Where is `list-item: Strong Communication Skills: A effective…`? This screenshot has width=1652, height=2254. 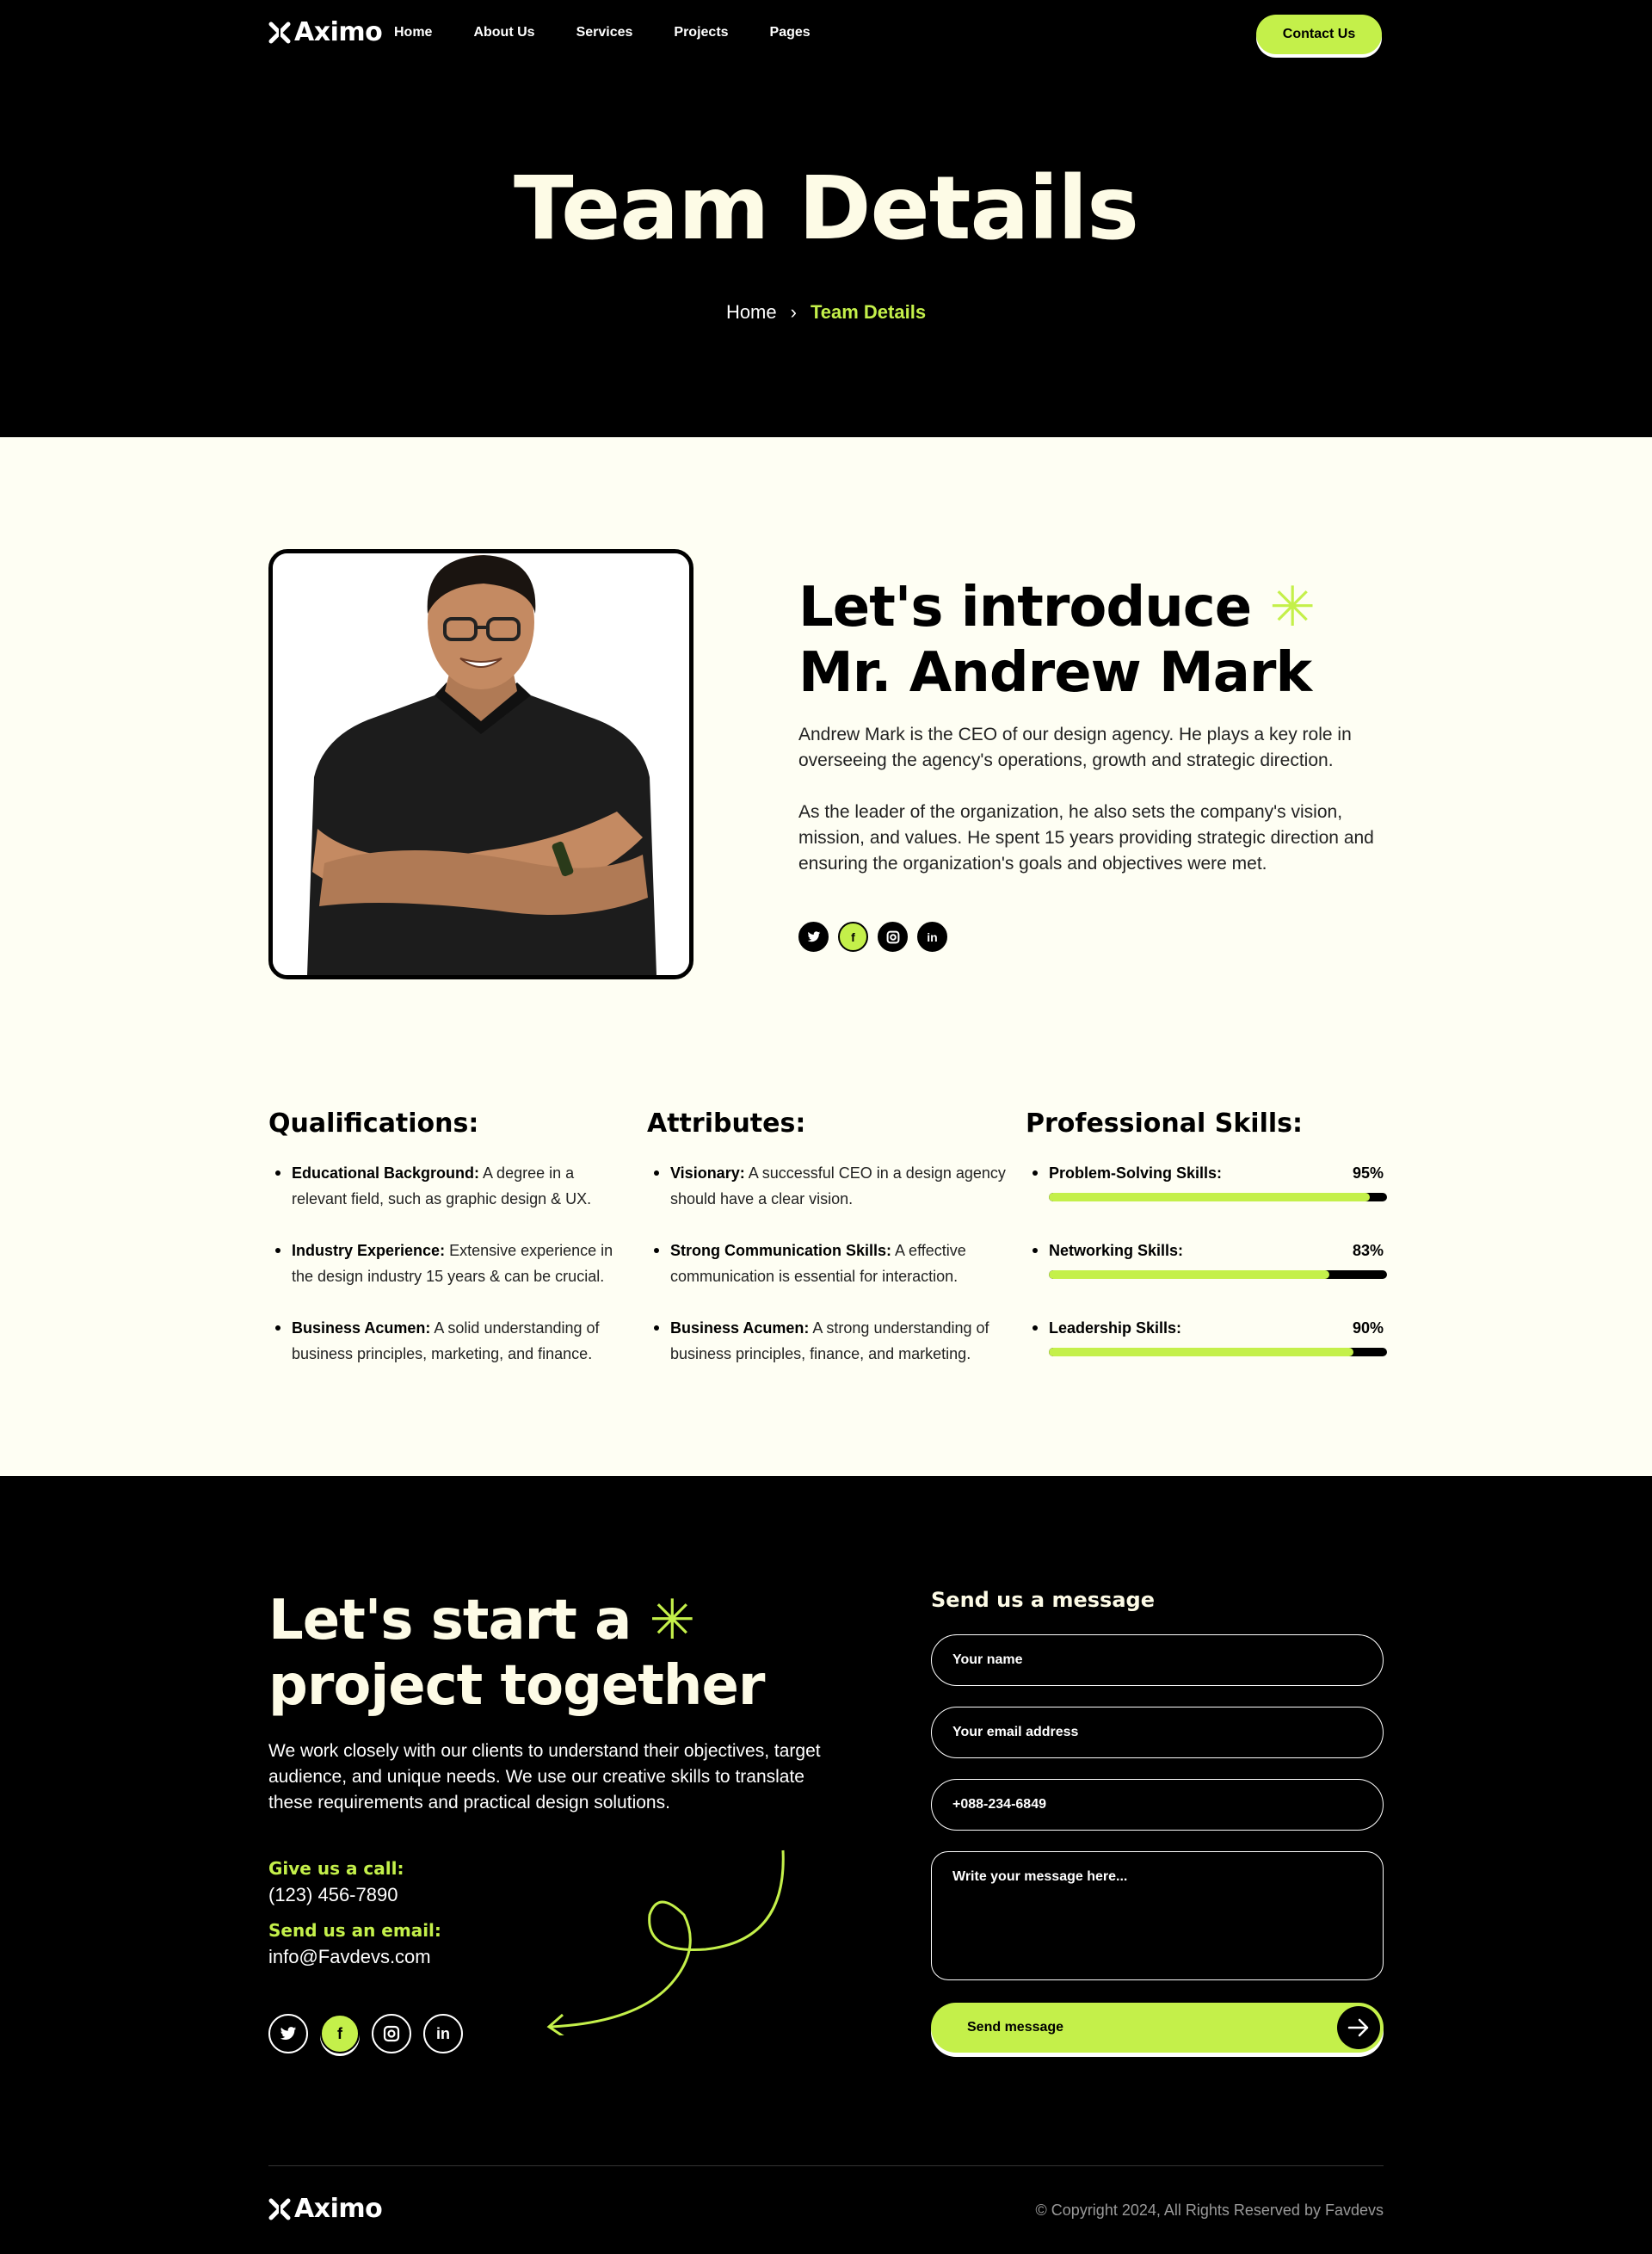
list-item: Strong Communication Skills: A effective… is located at coordinates (827, 1264).